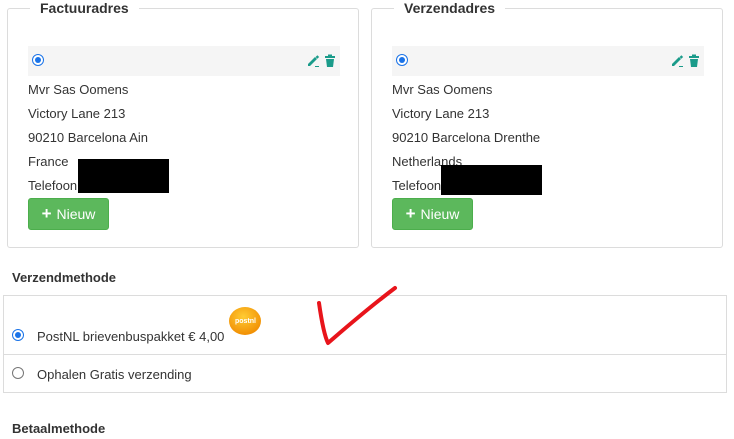 The height and width of the screenshot is (439, 734). Describe the element at coordinates (466, 137) in the screenshot. I see `shipping-city: 90210 Barcelona Drenthe` at that location.